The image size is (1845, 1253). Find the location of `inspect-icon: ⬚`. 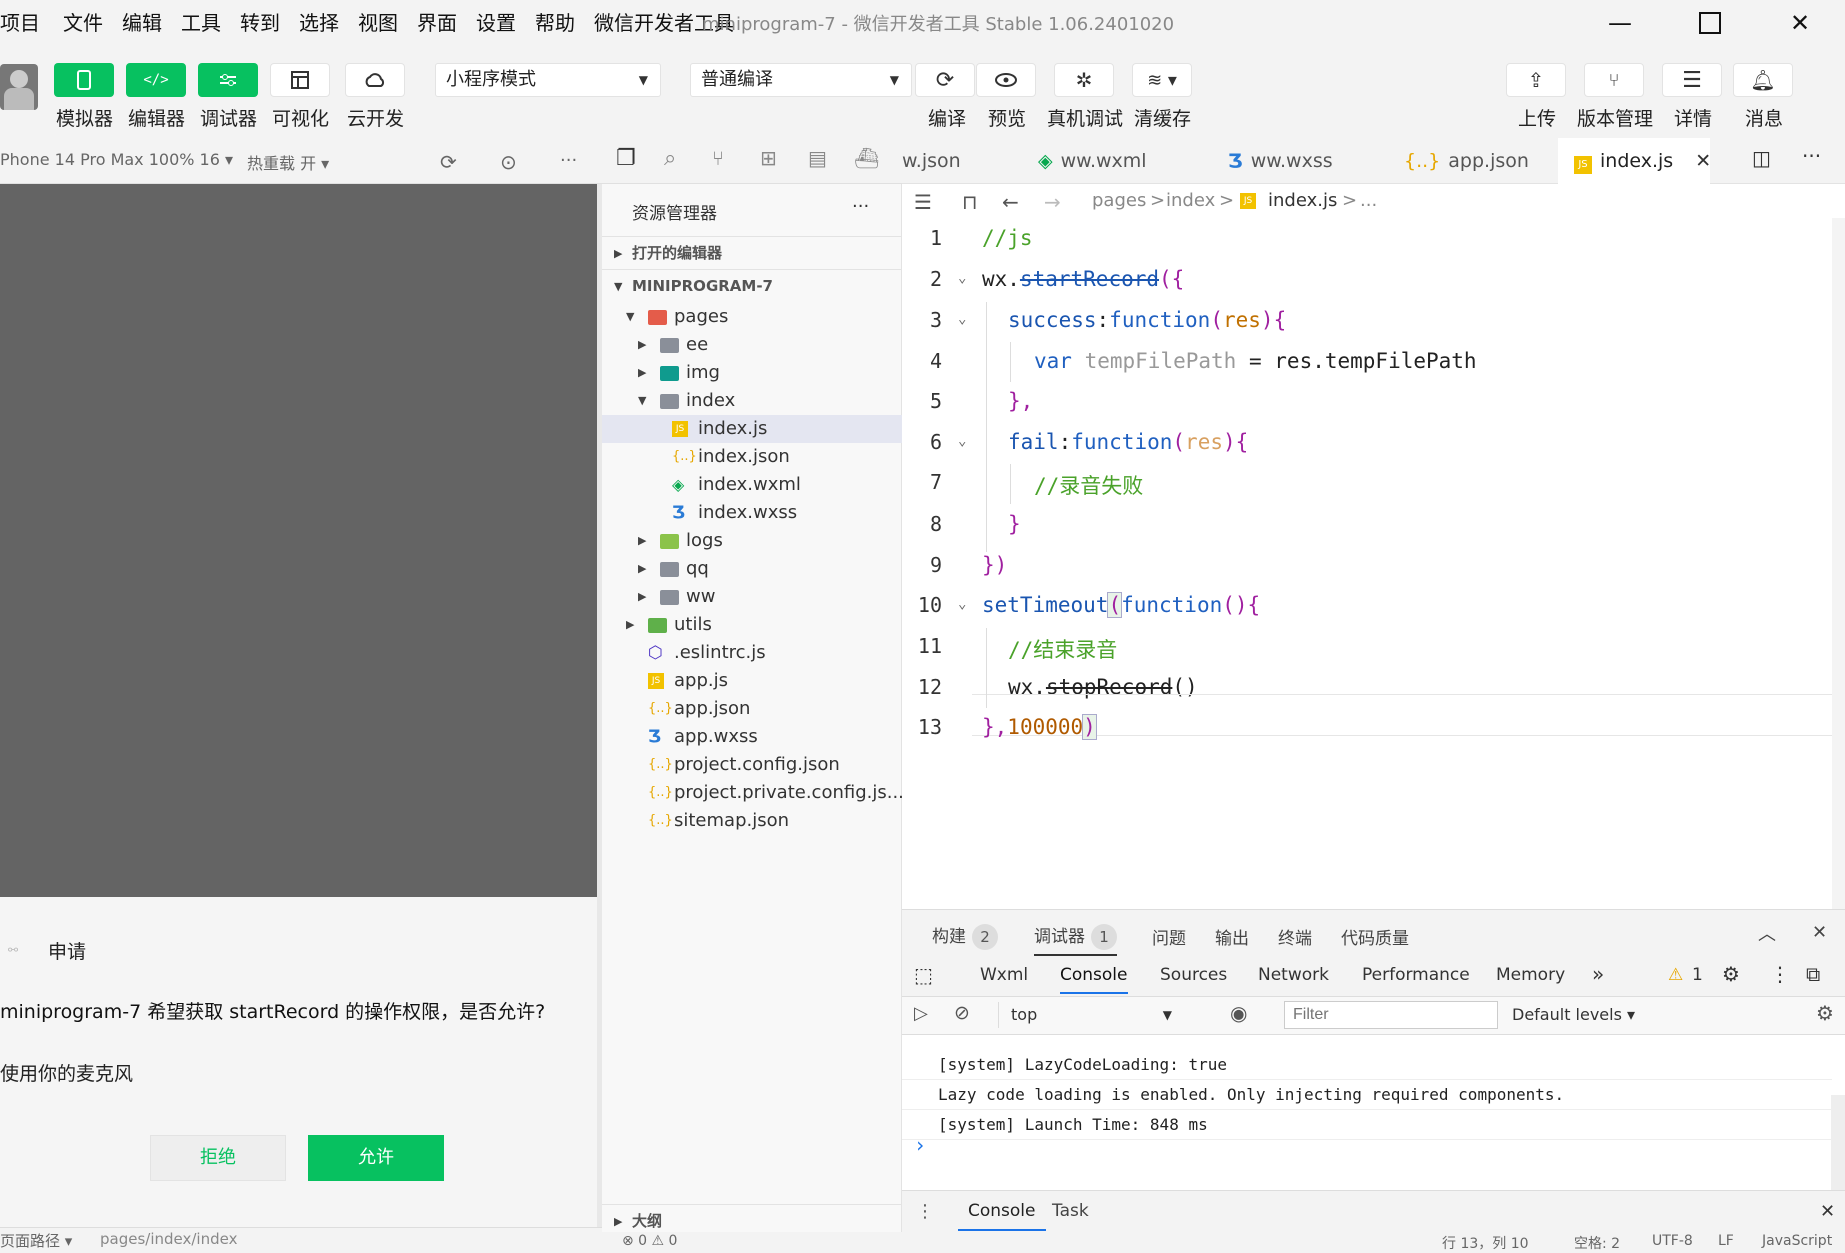

inspect-icon: ⬚ is located at coordinates (923, 975).